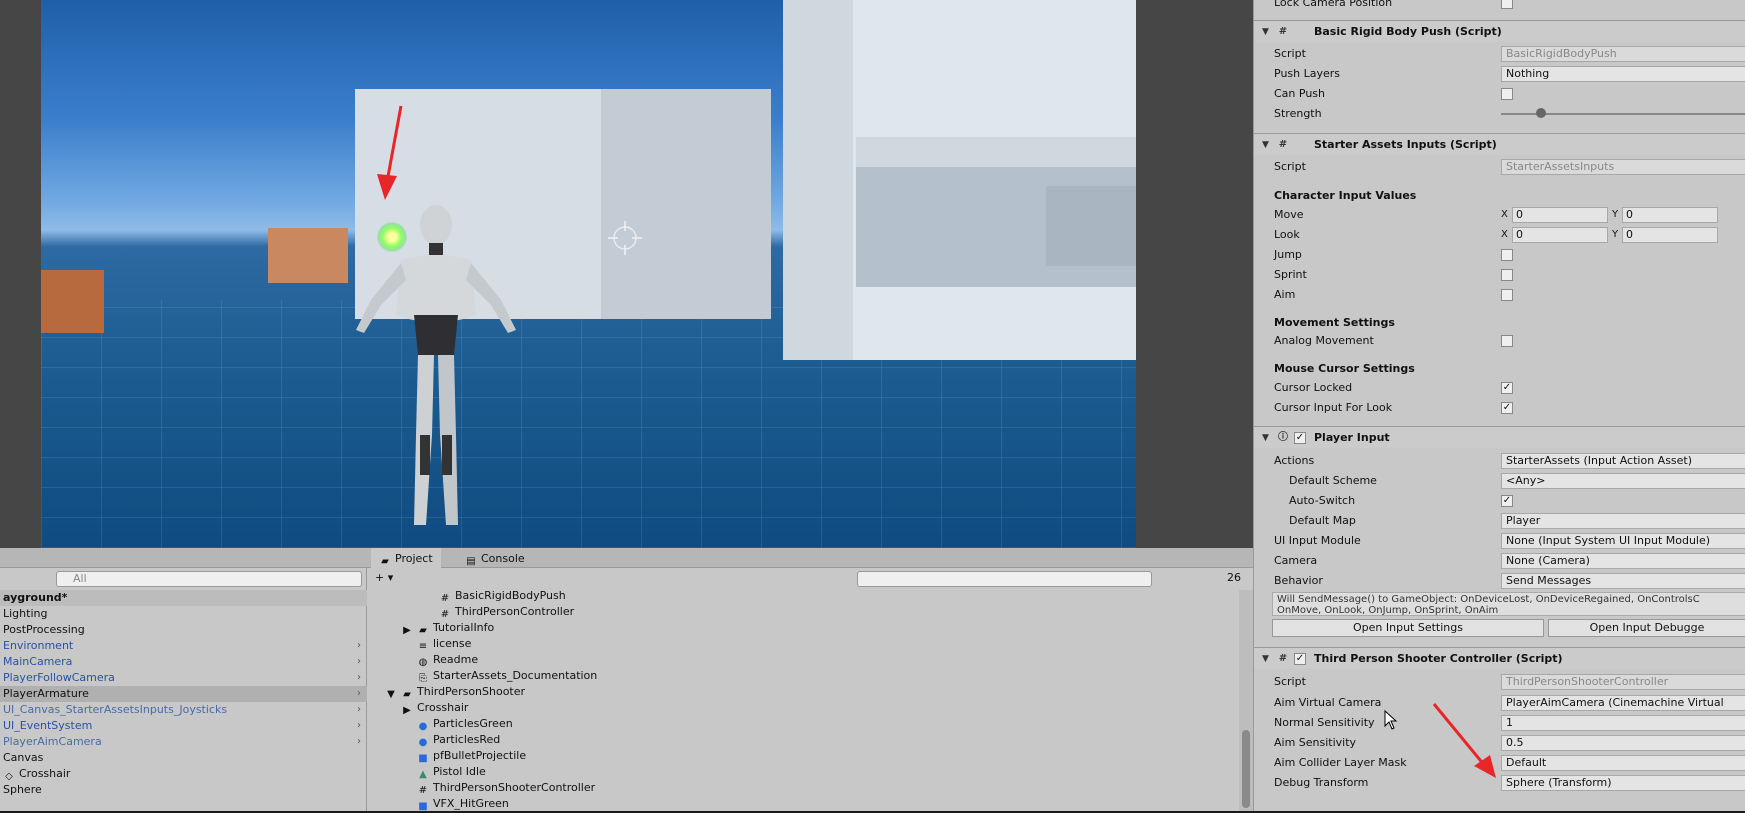  What do you see at coordinates (209, 579) in the screenshot?
I see `hierarchy-search-input: All` at bounding box center [209, 579].